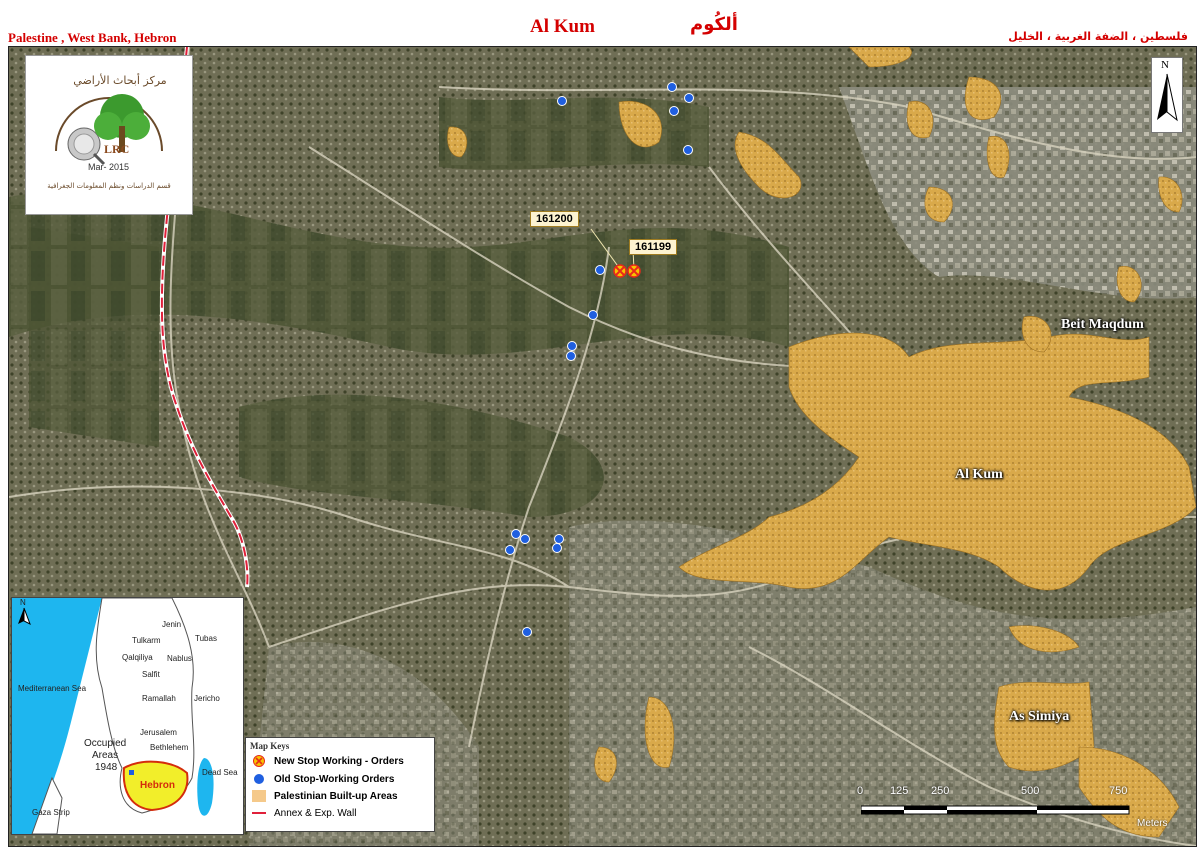  I want to click on red-x-circle-icon, so click(259, 761).